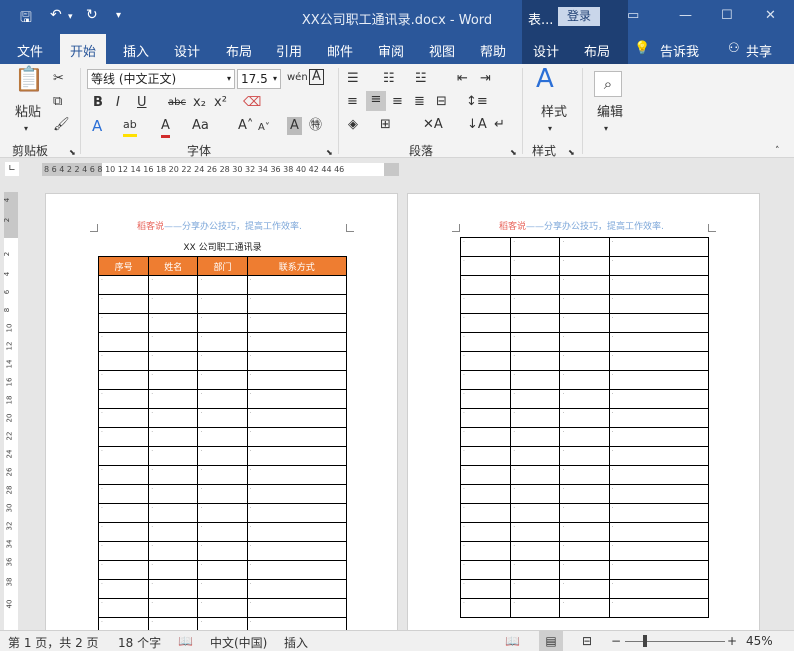 The height and width of the screenshot is (651, 794). Describe the element at coordinates (222, 266) in the screenshot. I see `col-header-dept: 部门` at that location.